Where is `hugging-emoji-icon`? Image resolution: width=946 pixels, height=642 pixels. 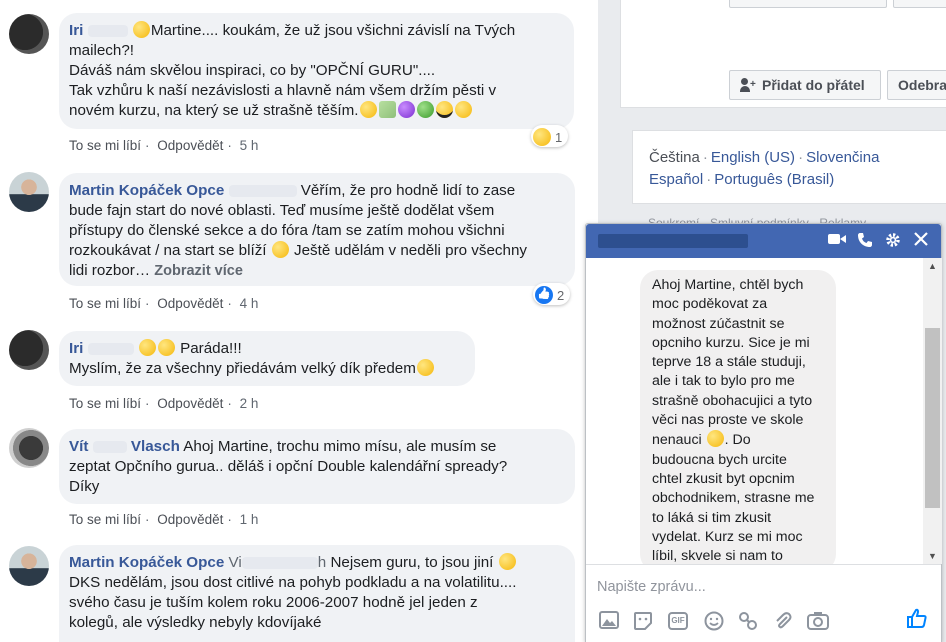 hugging-emoji-icon is located at coordinates (368, 109).